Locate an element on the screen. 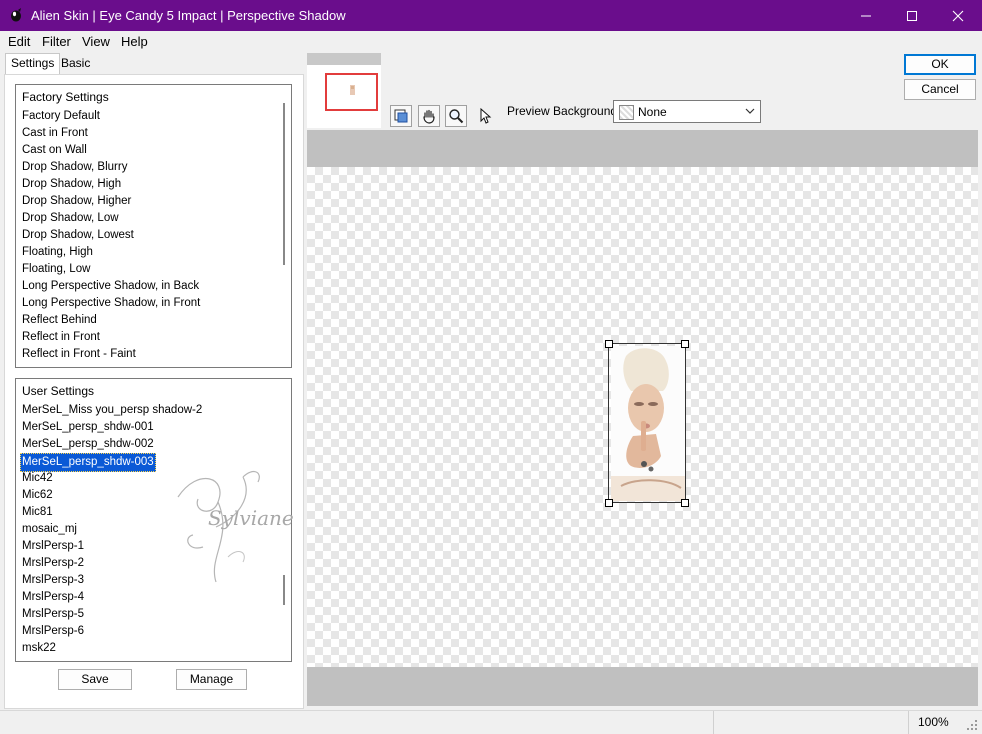 Image resolution: width=982 pixels, height=734 pixels. chevron-down-icon is located at coordinates (750, 111).